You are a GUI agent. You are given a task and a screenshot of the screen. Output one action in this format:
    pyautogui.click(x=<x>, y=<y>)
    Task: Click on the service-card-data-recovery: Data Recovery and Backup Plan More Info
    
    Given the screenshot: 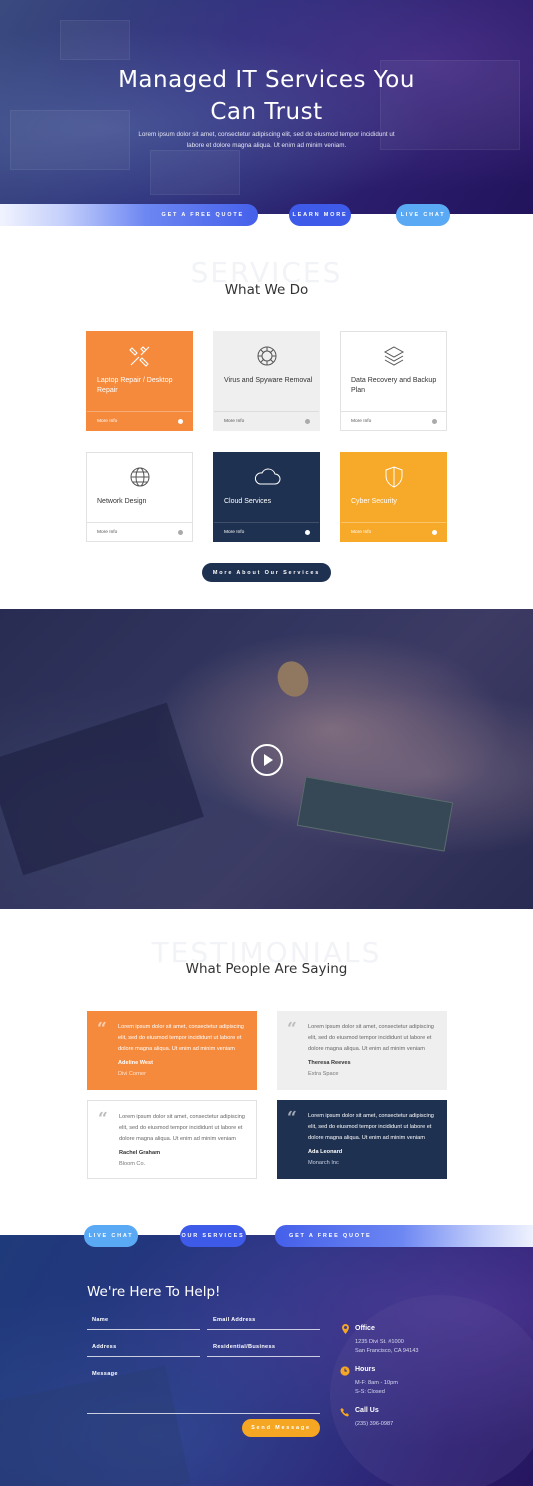 What is the action you would take?
    pyautogui.click(x=393, y=381)
    